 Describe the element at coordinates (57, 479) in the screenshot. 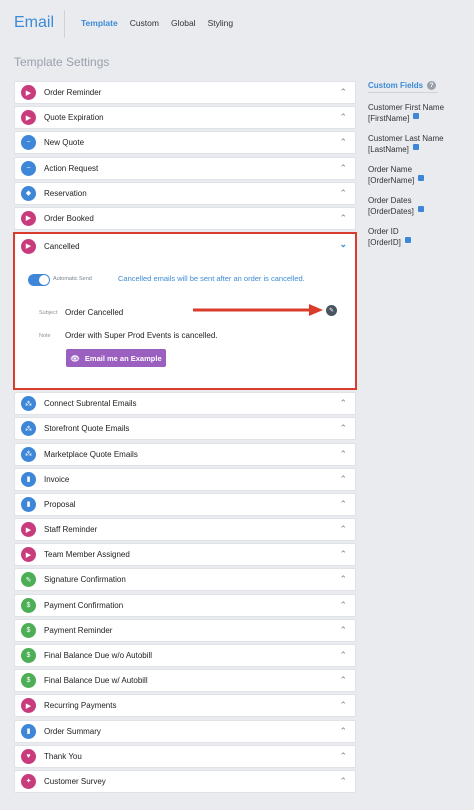

I see `template-label: Invoice` at that location.